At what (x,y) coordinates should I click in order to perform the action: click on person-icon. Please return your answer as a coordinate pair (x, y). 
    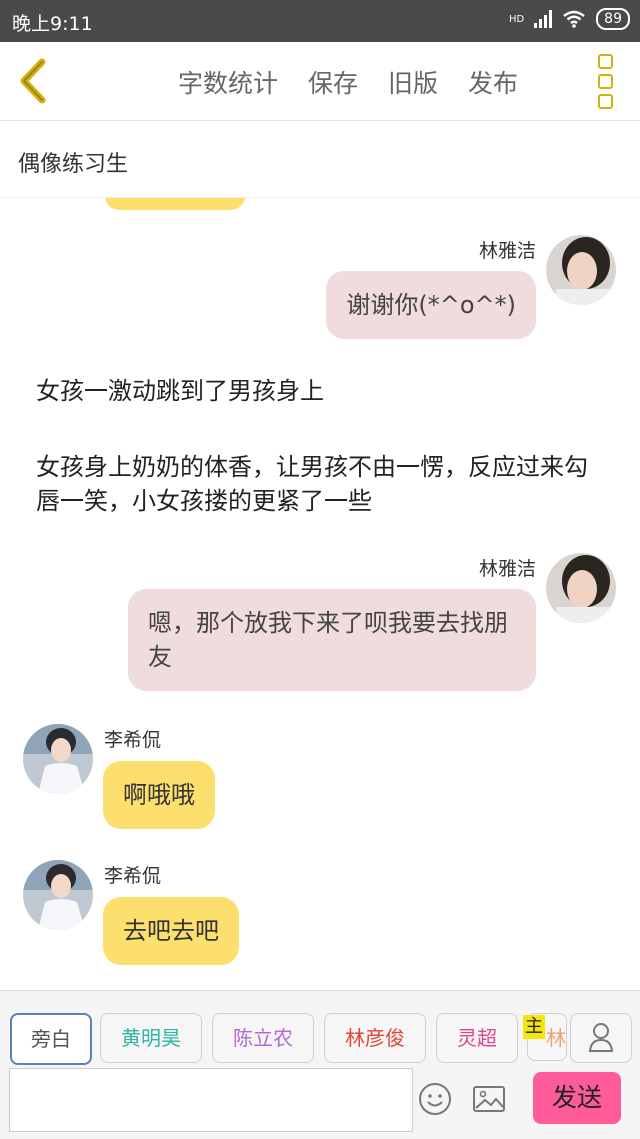
    Looking at the image, I should click on (601, 1037).